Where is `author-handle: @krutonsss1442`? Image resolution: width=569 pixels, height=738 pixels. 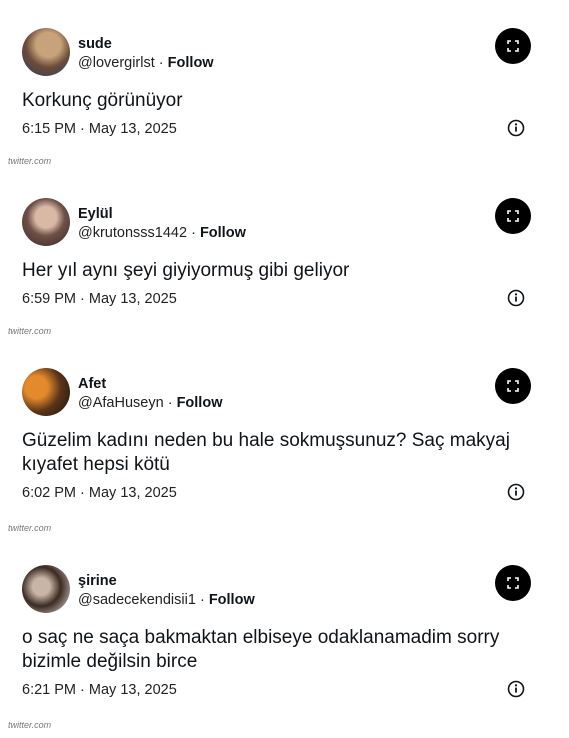
author-handle: @krutonsss1442 is located at coordinates (132, 233).